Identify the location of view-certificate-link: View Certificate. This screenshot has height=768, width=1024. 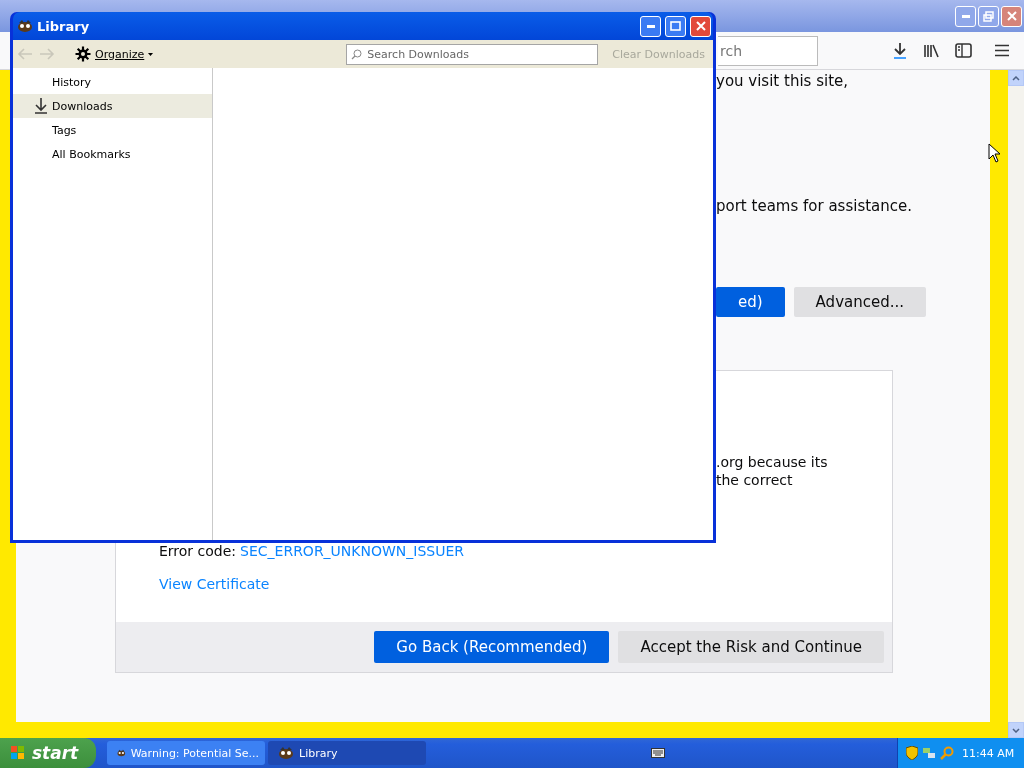
(214, 584).